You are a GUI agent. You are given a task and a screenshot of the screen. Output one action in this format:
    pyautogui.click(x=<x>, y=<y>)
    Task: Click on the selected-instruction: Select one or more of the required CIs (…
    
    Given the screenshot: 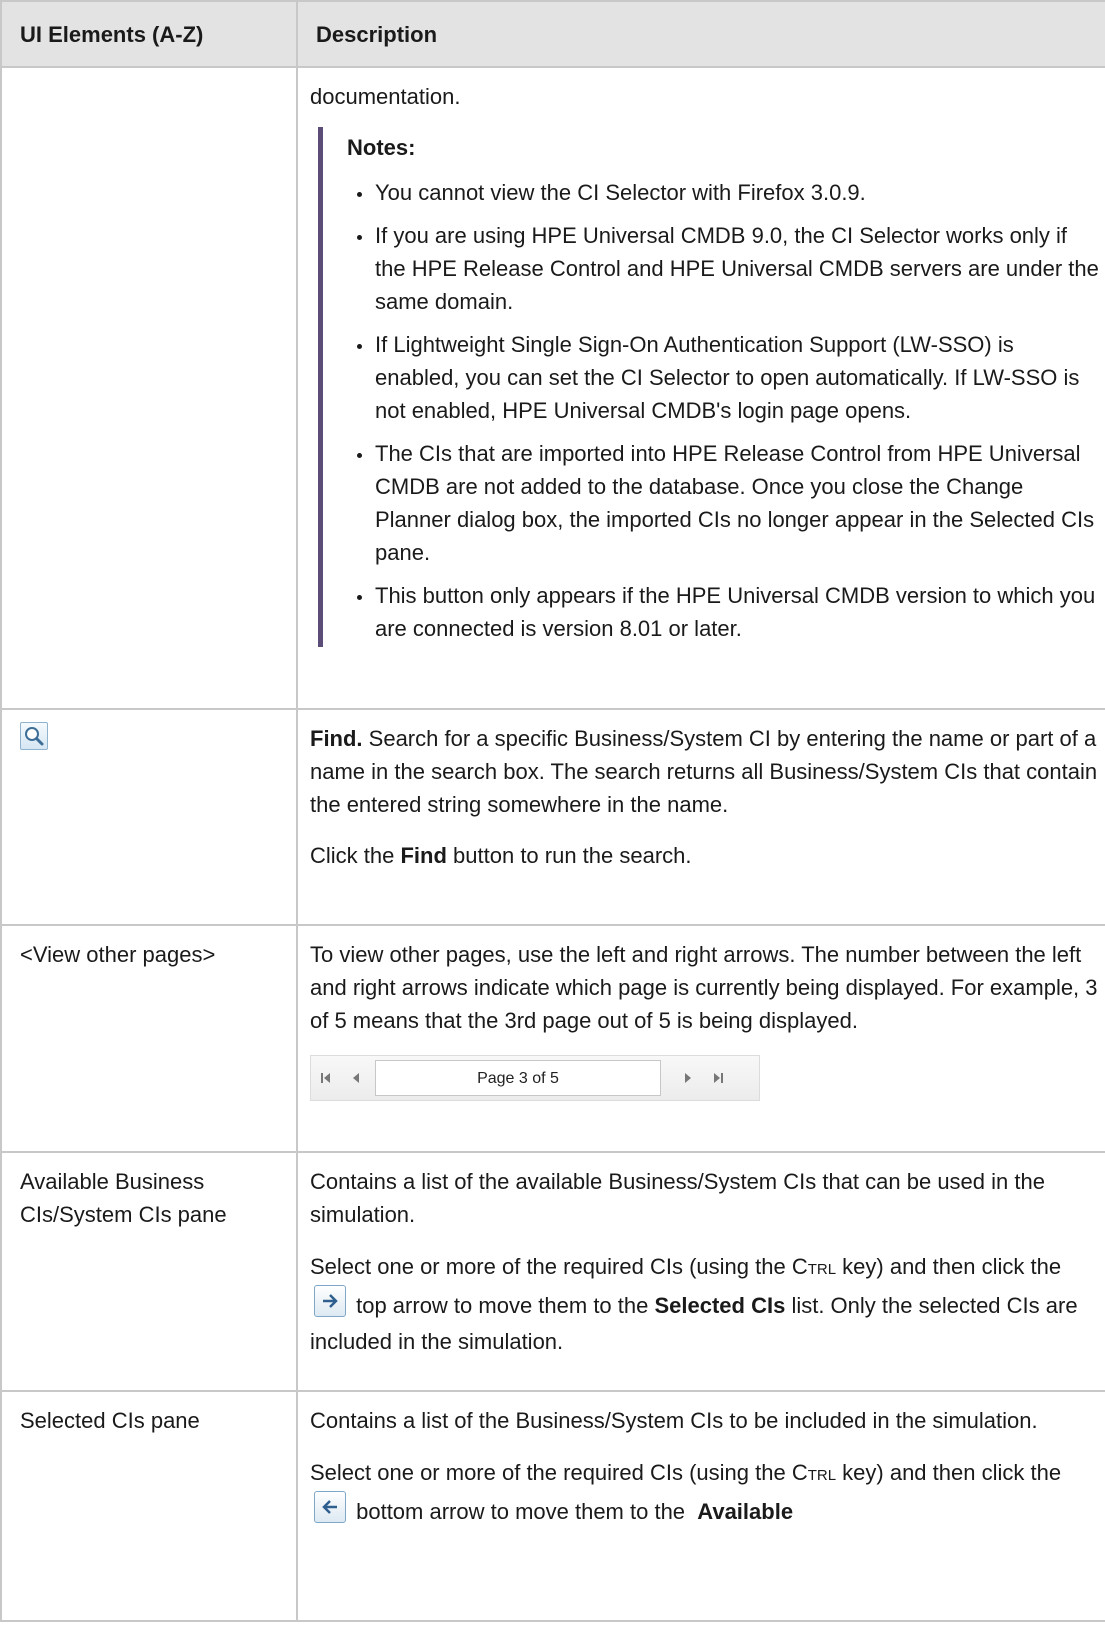 What is the action you would take?
    pyautogui.click(x=686, y=1492)
    